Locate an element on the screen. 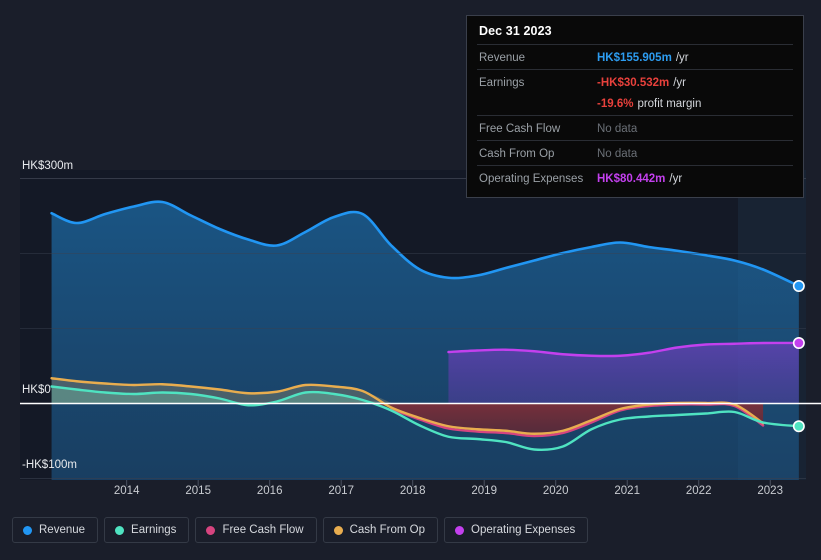 This screenshot has height=560, width=821. tooltip-row-value: HK$155.905m is located at coordinates (634, 58).